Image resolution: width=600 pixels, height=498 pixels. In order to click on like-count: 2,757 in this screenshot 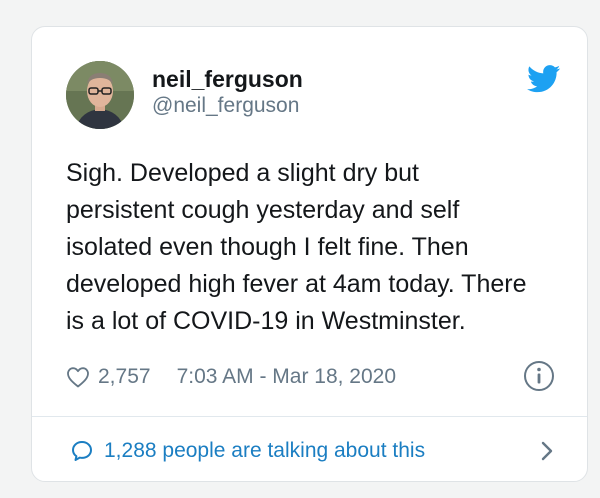, I will do `click(124, 377)`.